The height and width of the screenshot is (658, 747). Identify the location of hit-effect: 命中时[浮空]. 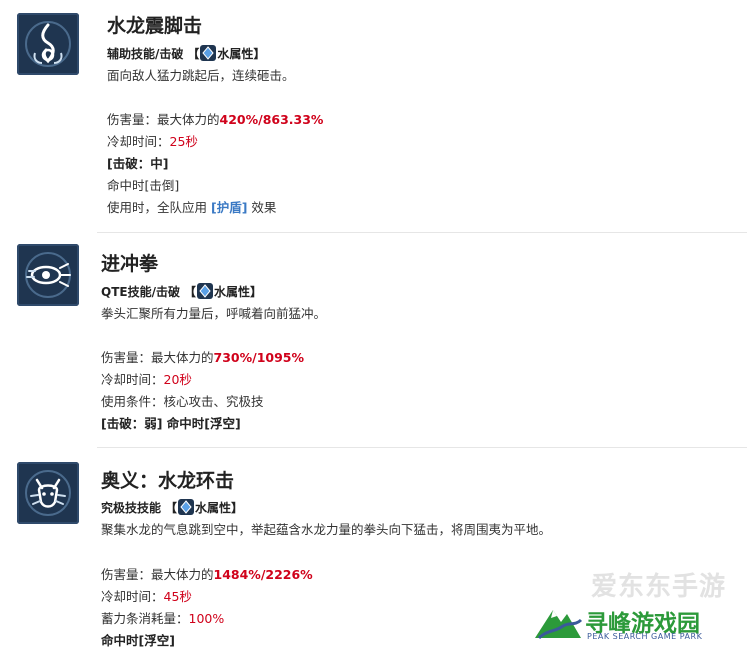
(138, 640).